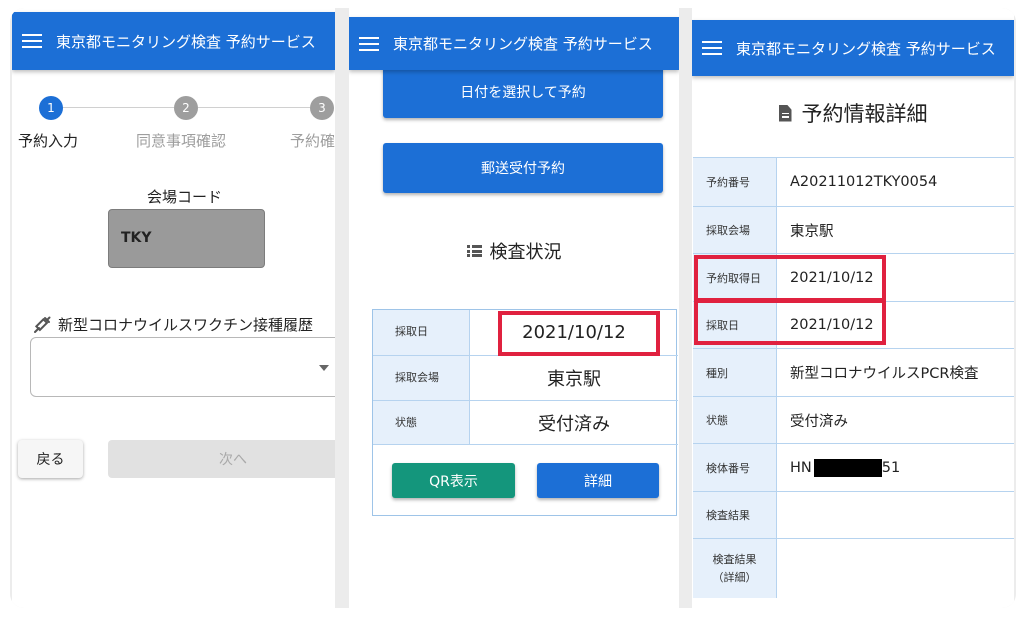 This screenshot has height=617, width=1024. Describe the element at coordinates (525, 423) in the screenshot. I see `status-row: 状態 受付済み` at that location.